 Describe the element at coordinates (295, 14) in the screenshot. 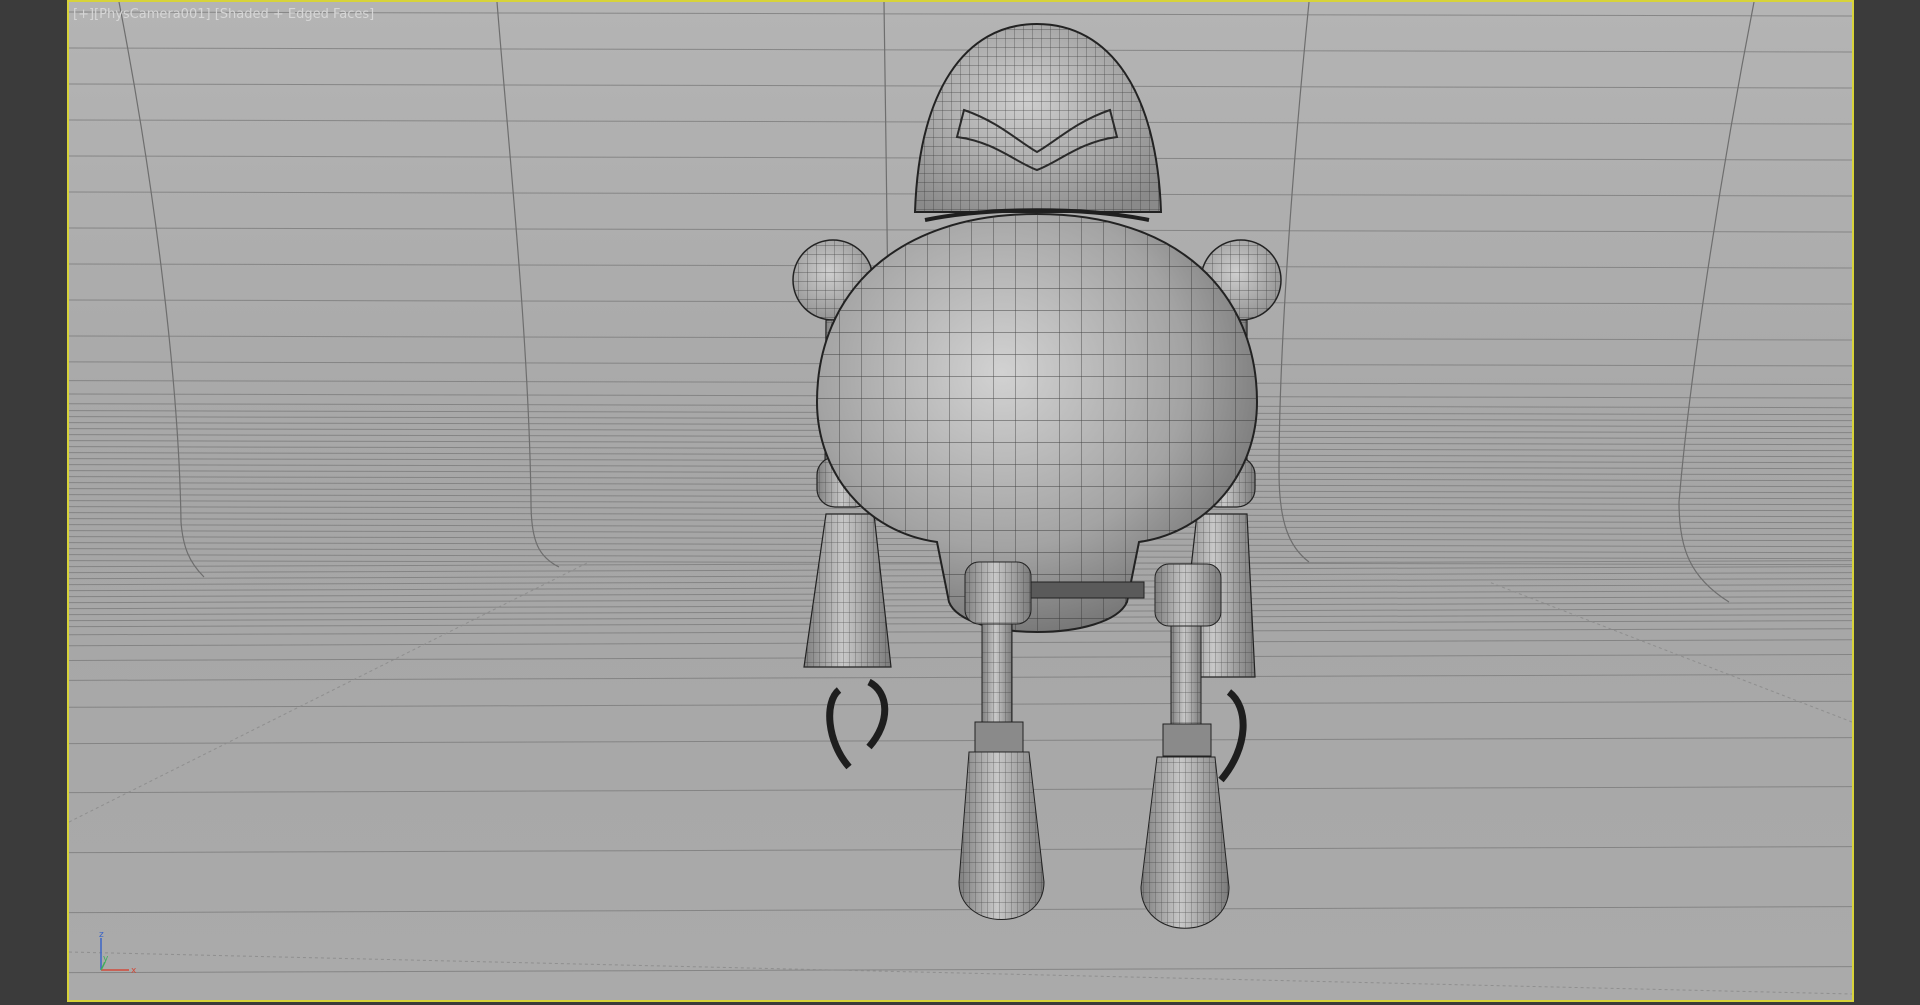

I see `shading-mode-button: [Shaded + Edged Faces]` at that location.